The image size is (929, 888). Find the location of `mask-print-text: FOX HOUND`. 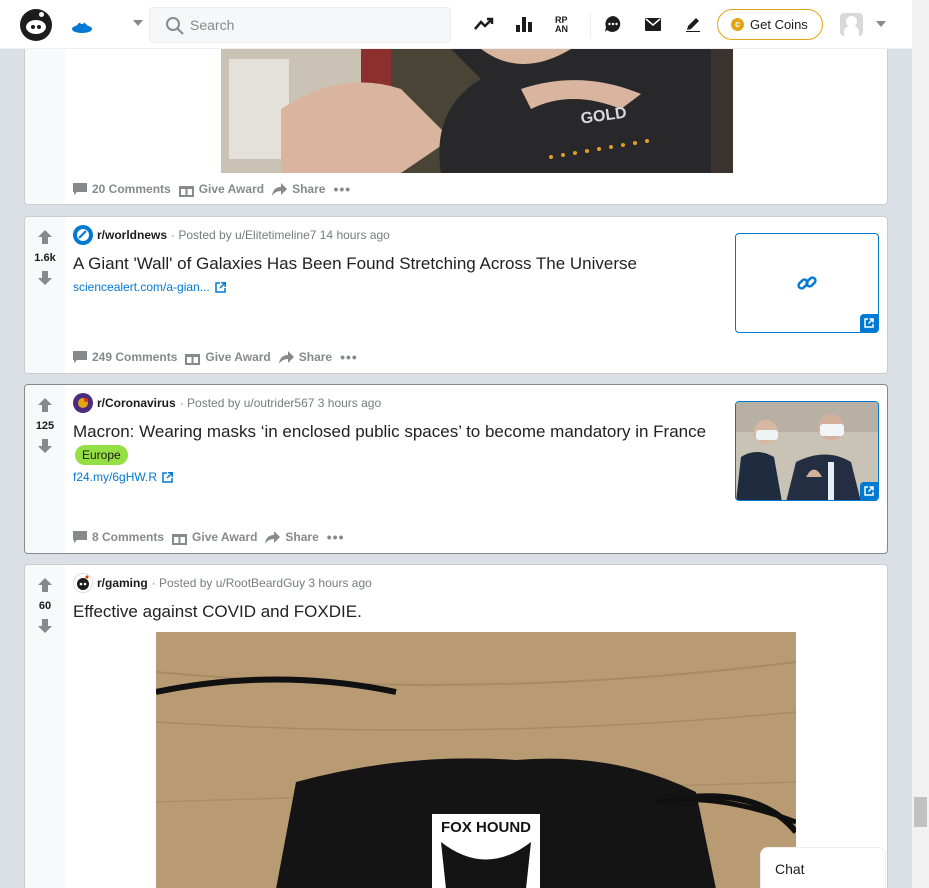

mask-print-text: FOX HOUND is located at coordinates (486, 827).